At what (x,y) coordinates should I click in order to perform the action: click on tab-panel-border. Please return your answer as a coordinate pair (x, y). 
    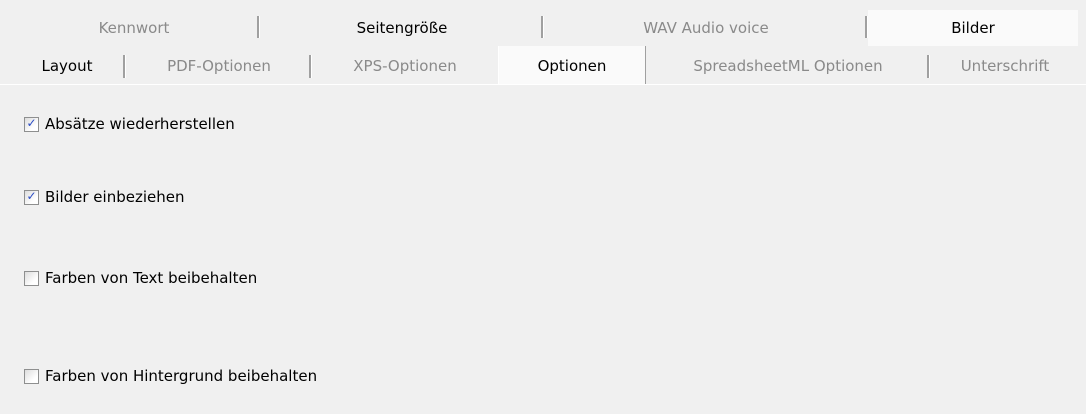
    Looking at the image, I should click on (543, 84).